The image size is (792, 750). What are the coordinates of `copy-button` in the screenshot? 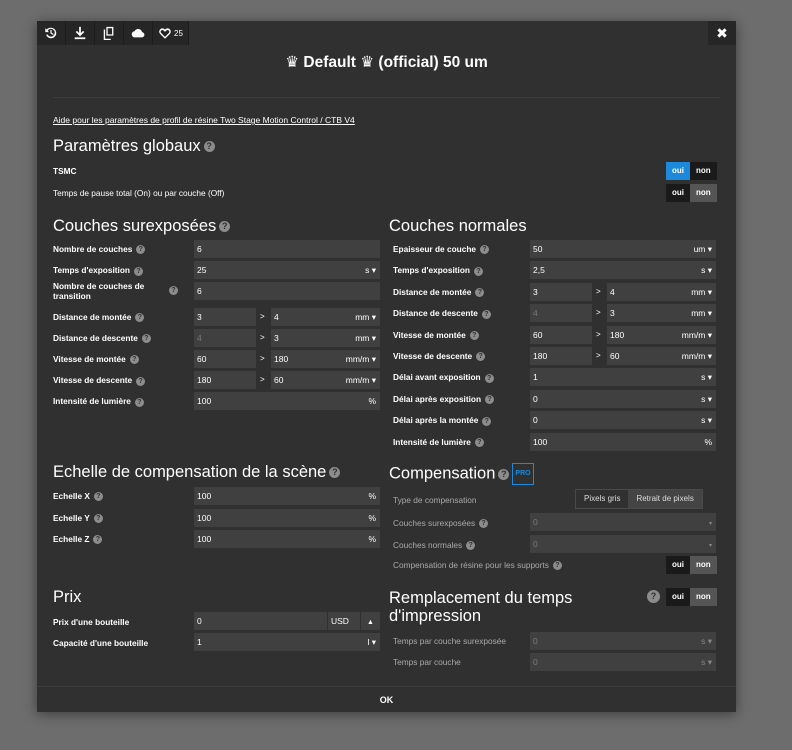 It's located at (109, 33).